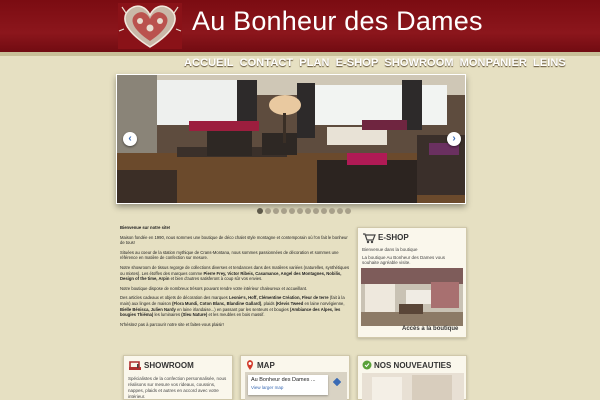  I want to click on news-photo, so click(413, 386).